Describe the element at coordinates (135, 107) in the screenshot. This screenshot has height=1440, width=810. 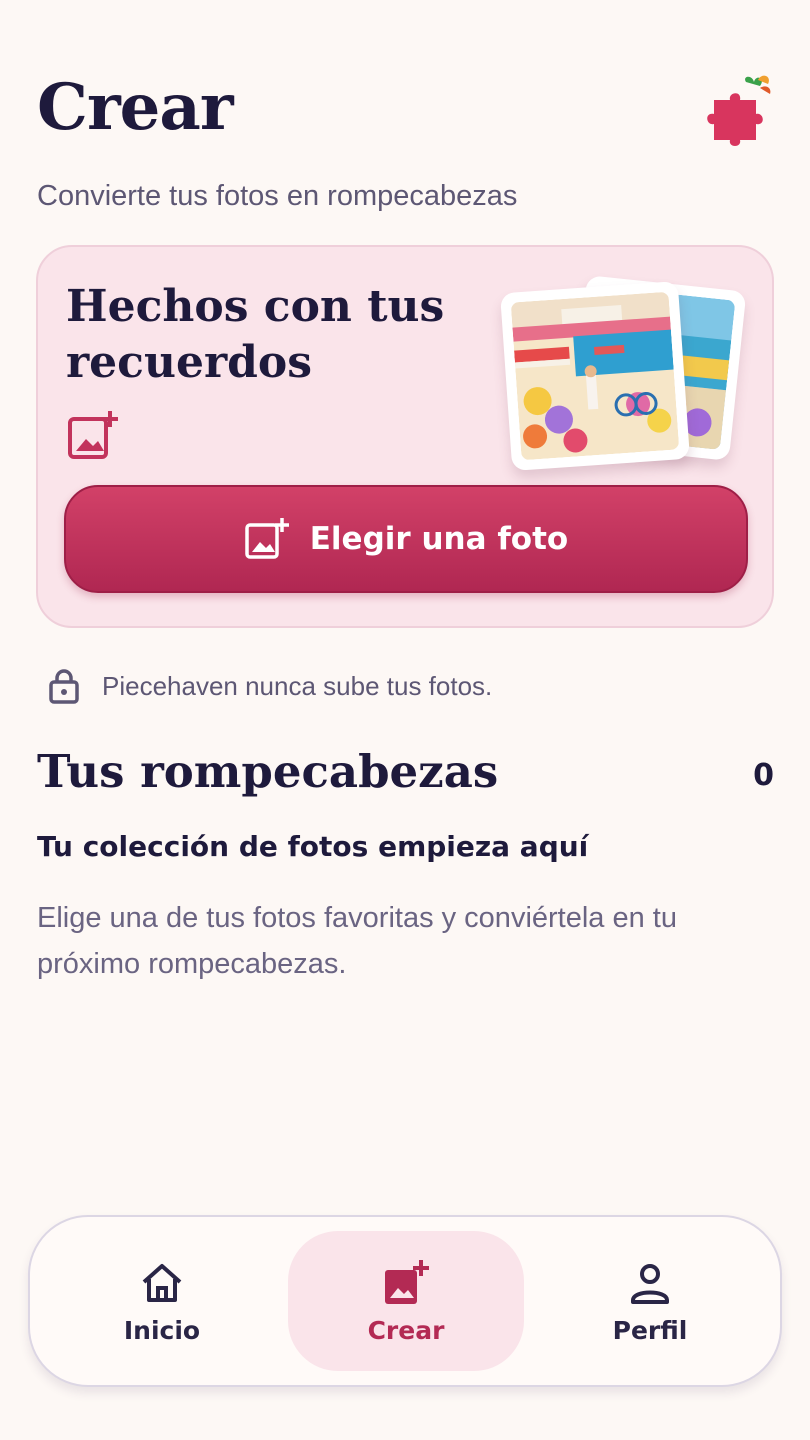
I see `page-title: Crear` at that location.